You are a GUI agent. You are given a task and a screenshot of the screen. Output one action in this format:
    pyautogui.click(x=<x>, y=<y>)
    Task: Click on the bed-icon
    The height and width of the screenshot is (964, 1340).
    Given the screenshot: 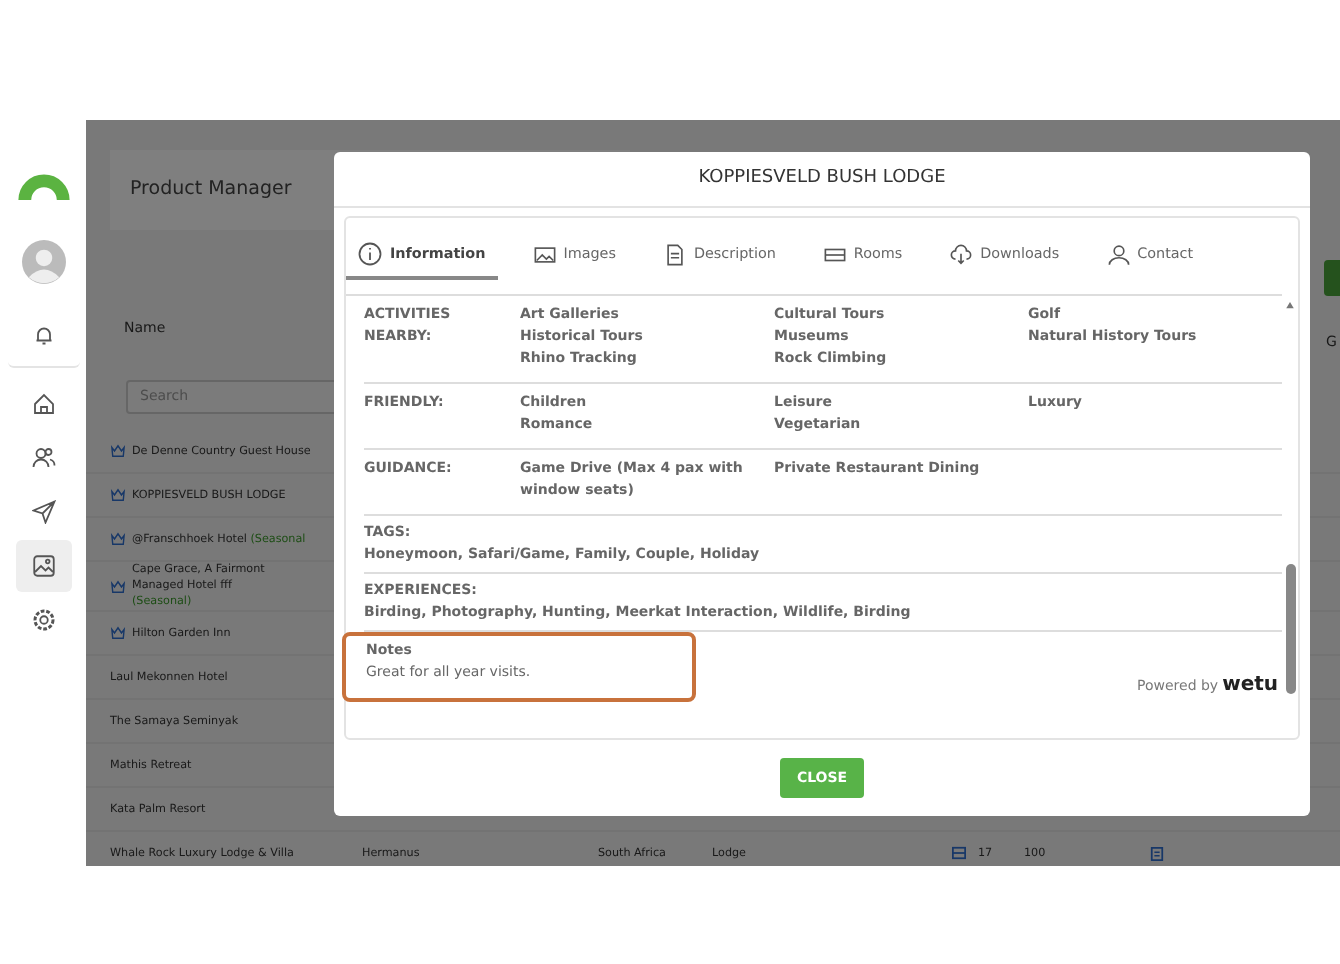 What is the action you would take?
    pyautogui.click(x=834, y=254)
    